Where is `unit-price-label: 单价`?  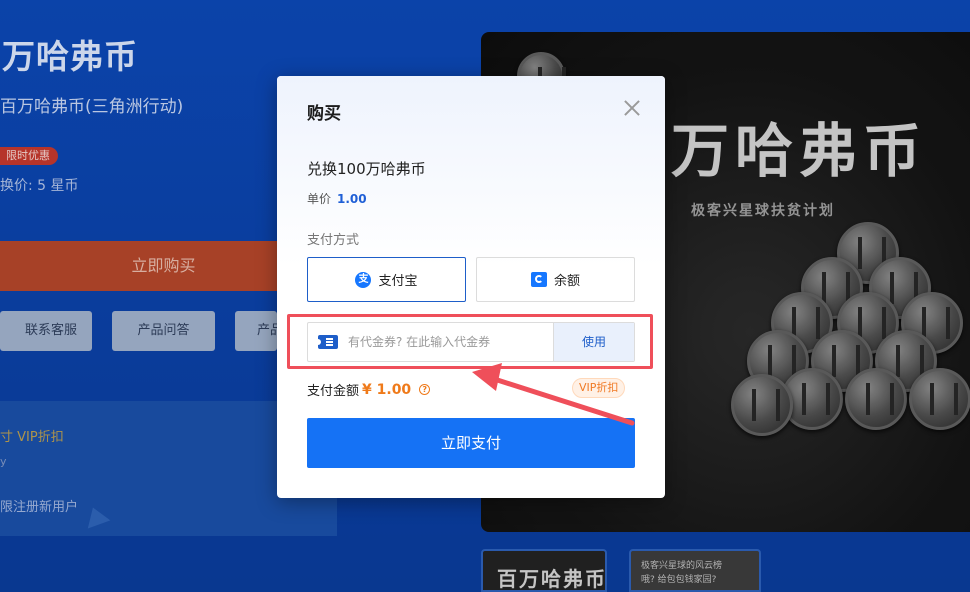
unit-price-label: 单价 is located at coordinates (319, 199).